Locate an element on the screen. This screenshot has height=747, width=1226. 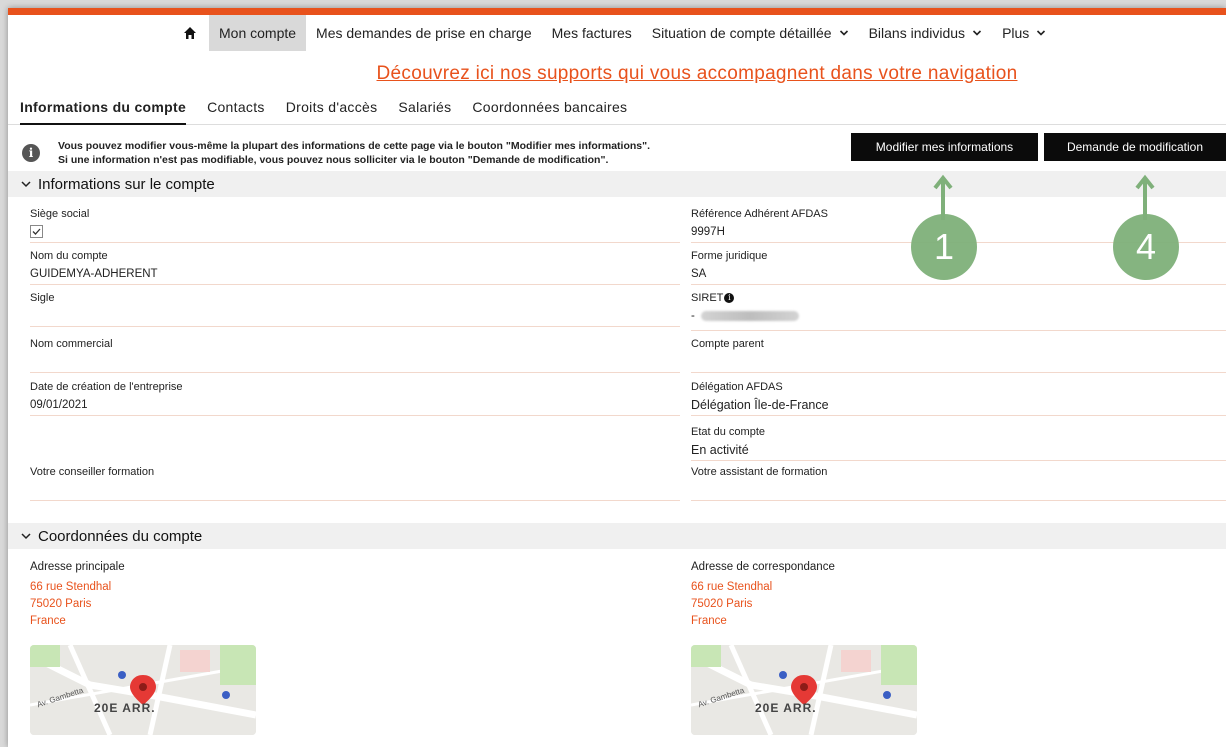
siege-social-checkbox is located at coordinates (36, 231).